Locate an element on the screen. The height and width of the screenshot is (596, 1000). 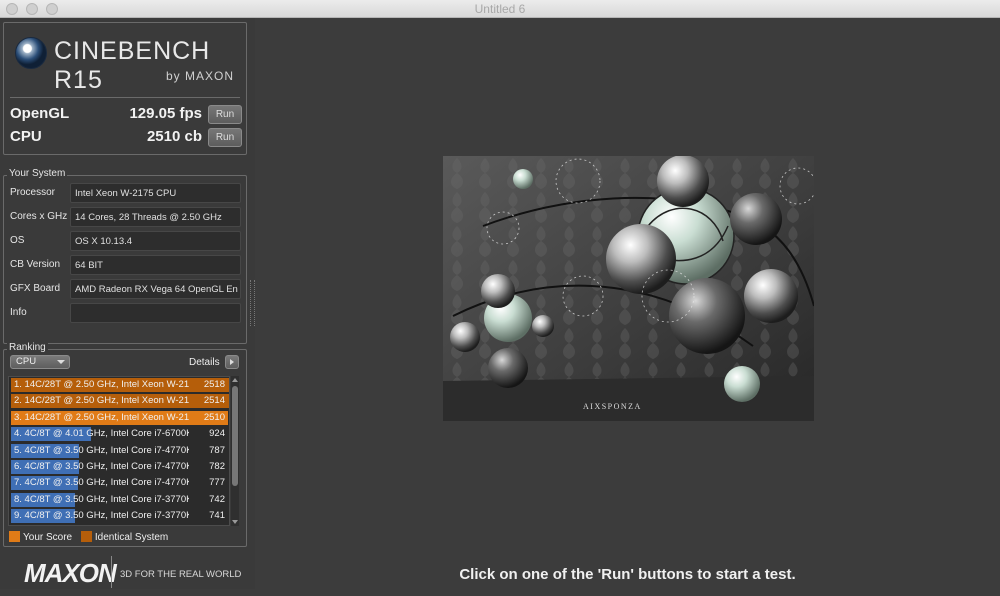
cpu-score-row: CPU 2510 cb Run is located at coordinates (126, 138).